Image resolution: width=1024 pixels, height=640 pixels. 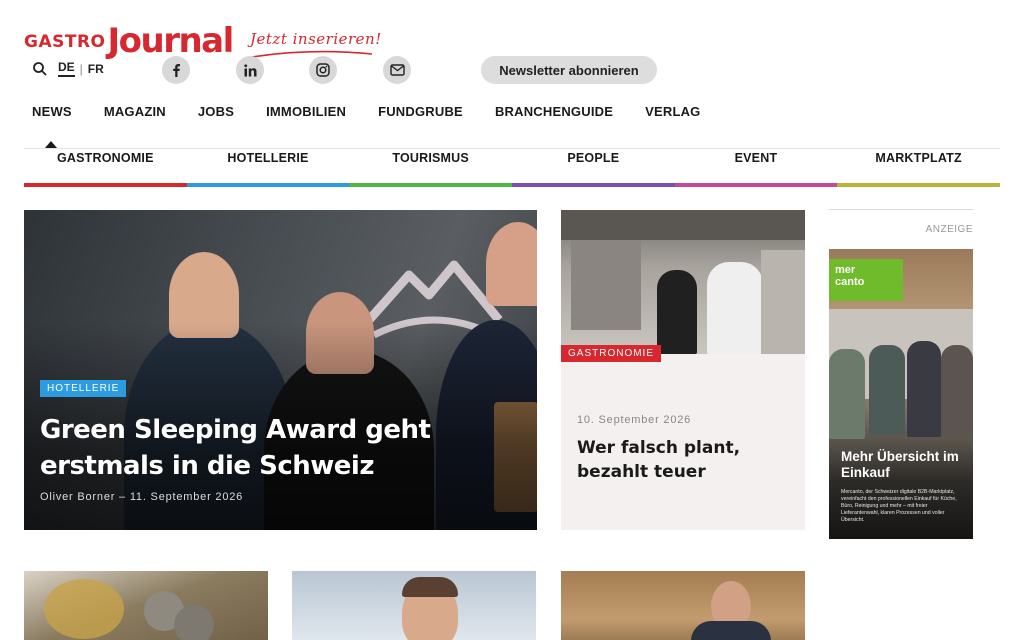 I want to click on nav-jobs: JOBS, so click(x=216, y=111).